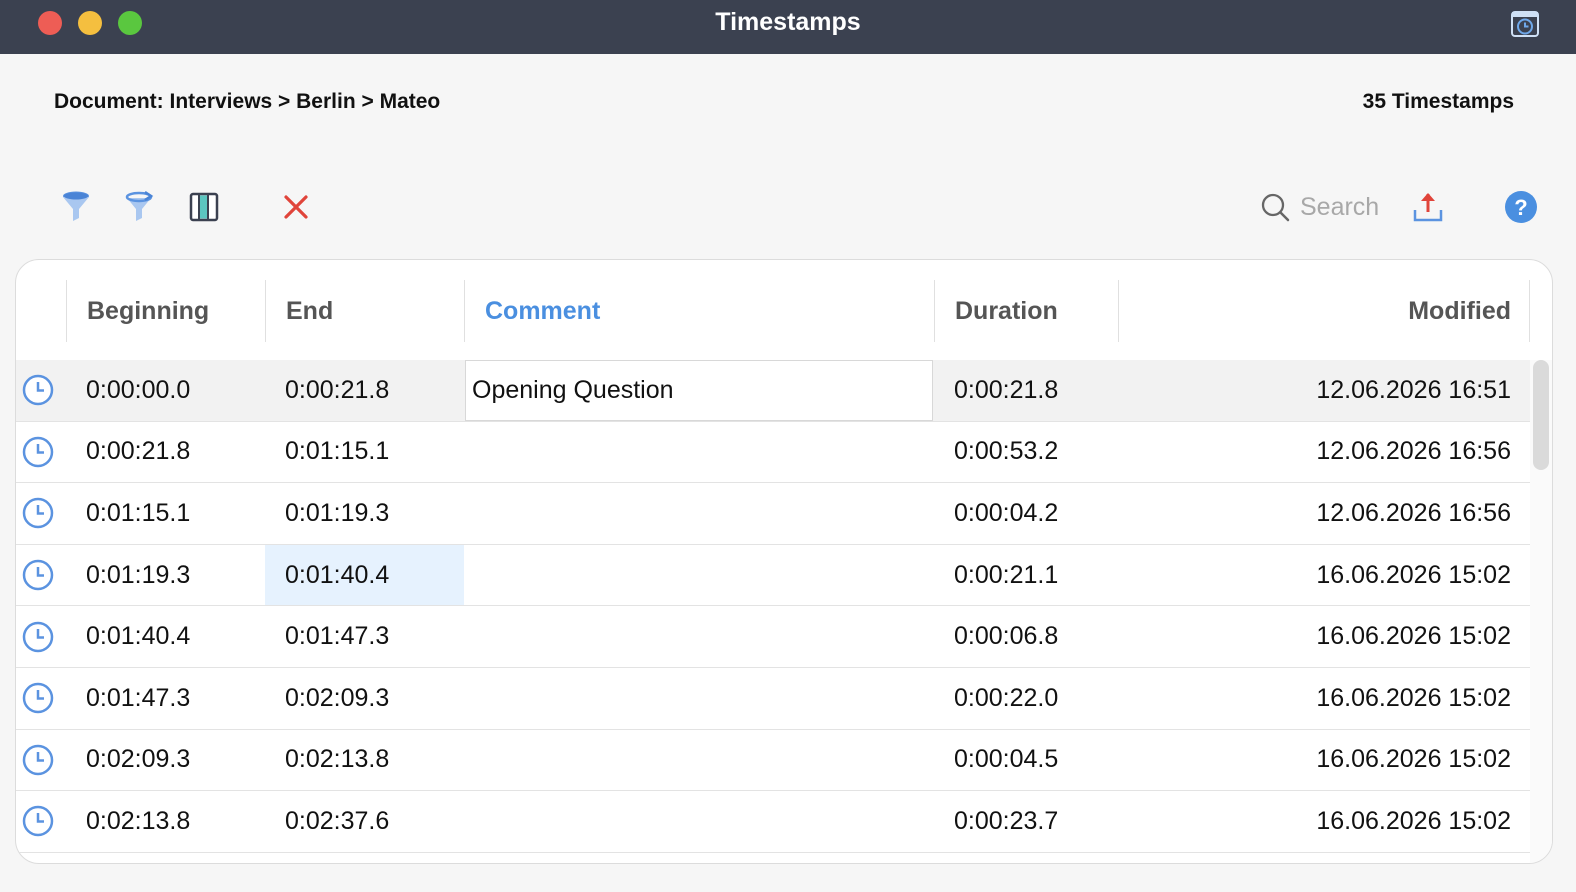  I want to click on cell-beginning: 0:01:19.3, so click(176, 575).